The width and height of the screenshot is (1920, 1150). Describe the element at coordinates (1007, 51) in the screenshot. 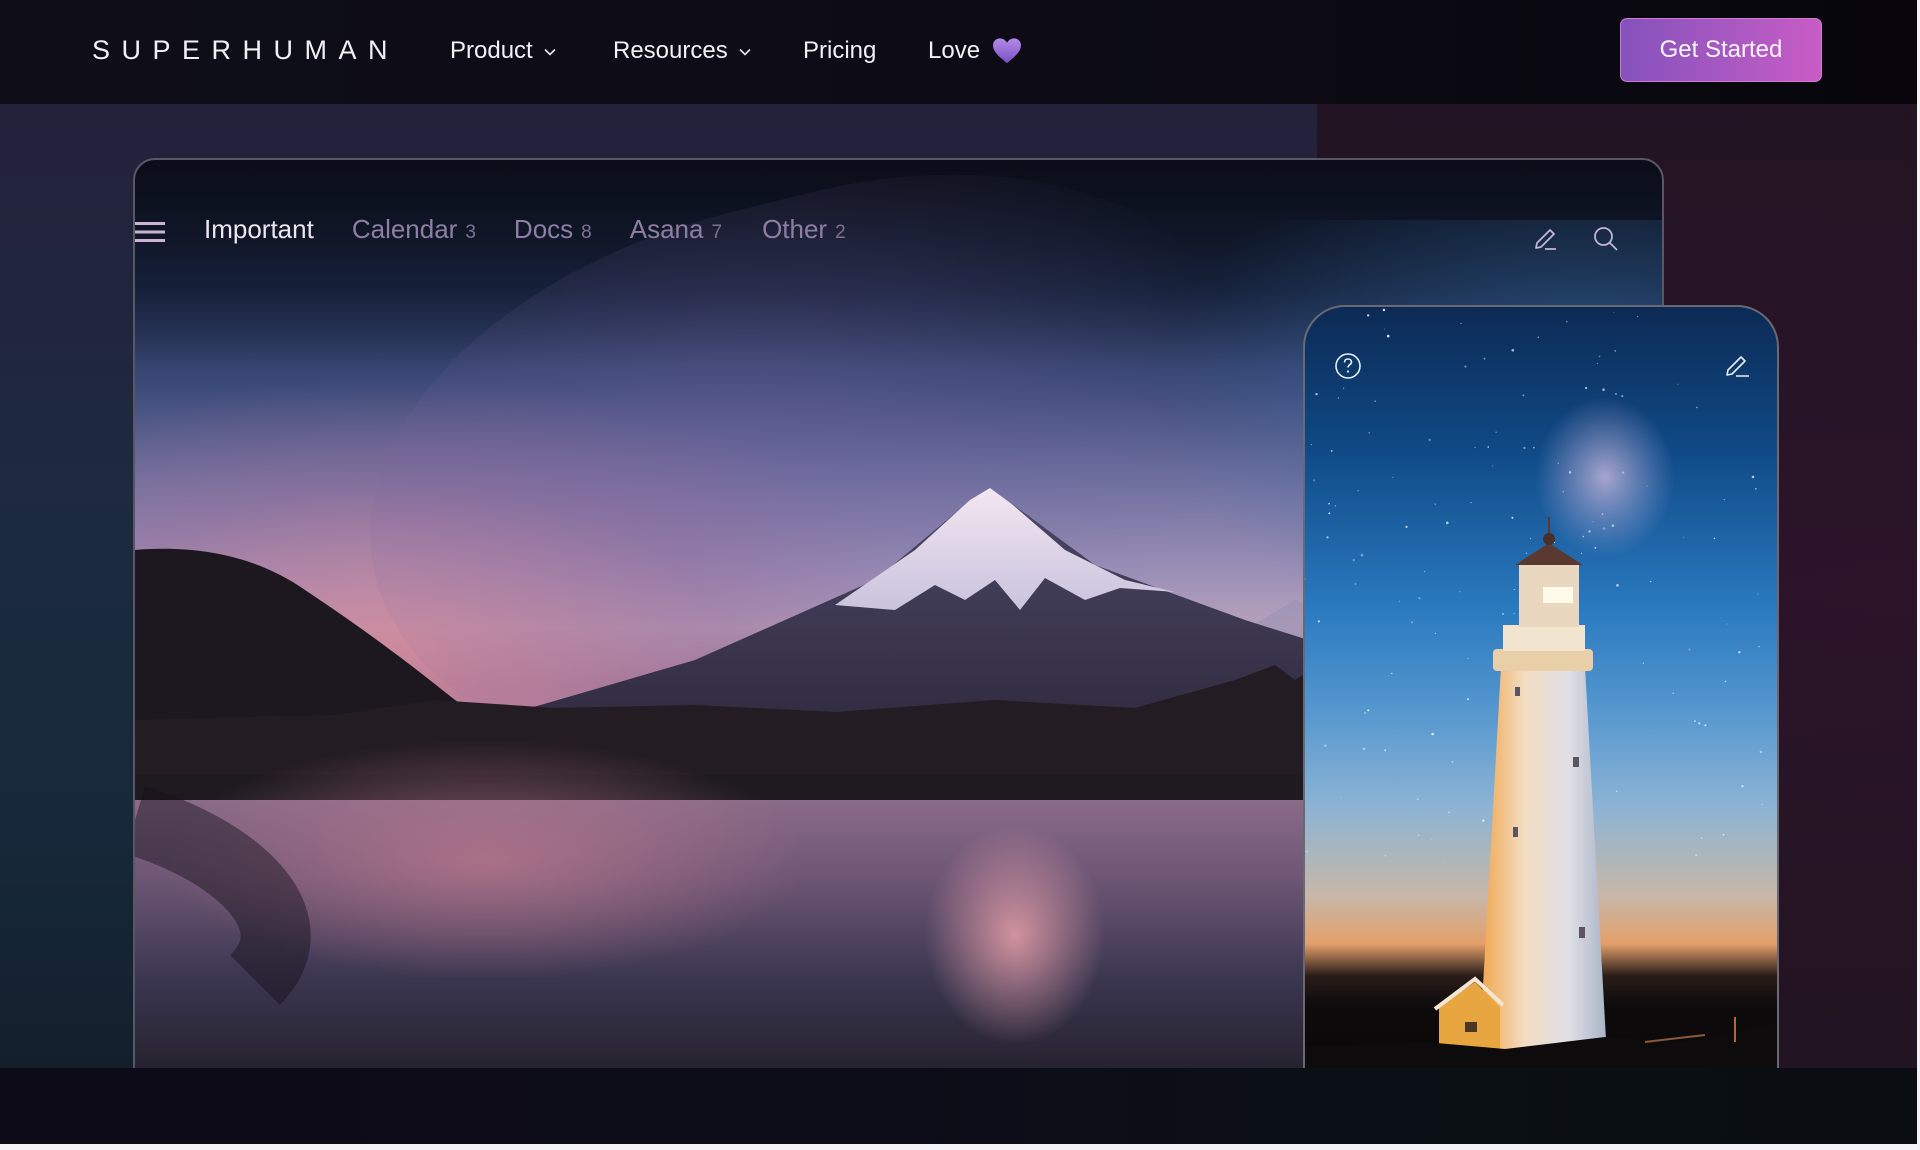

I see `purple-heart-icon` at that location.